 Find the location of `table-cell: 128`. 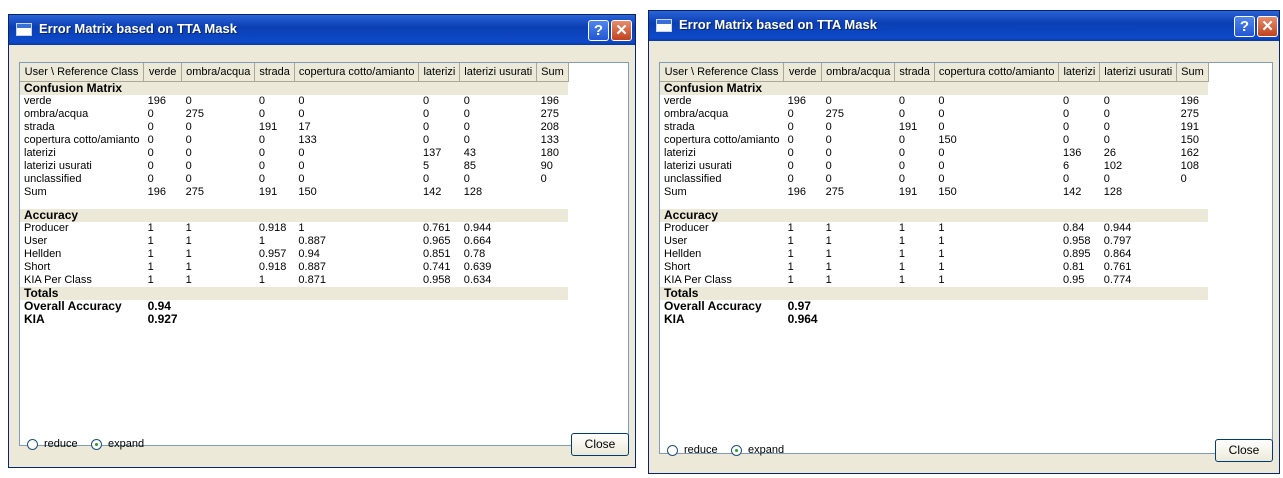

table-cell: 128 is located at coordinates (1113, 192).